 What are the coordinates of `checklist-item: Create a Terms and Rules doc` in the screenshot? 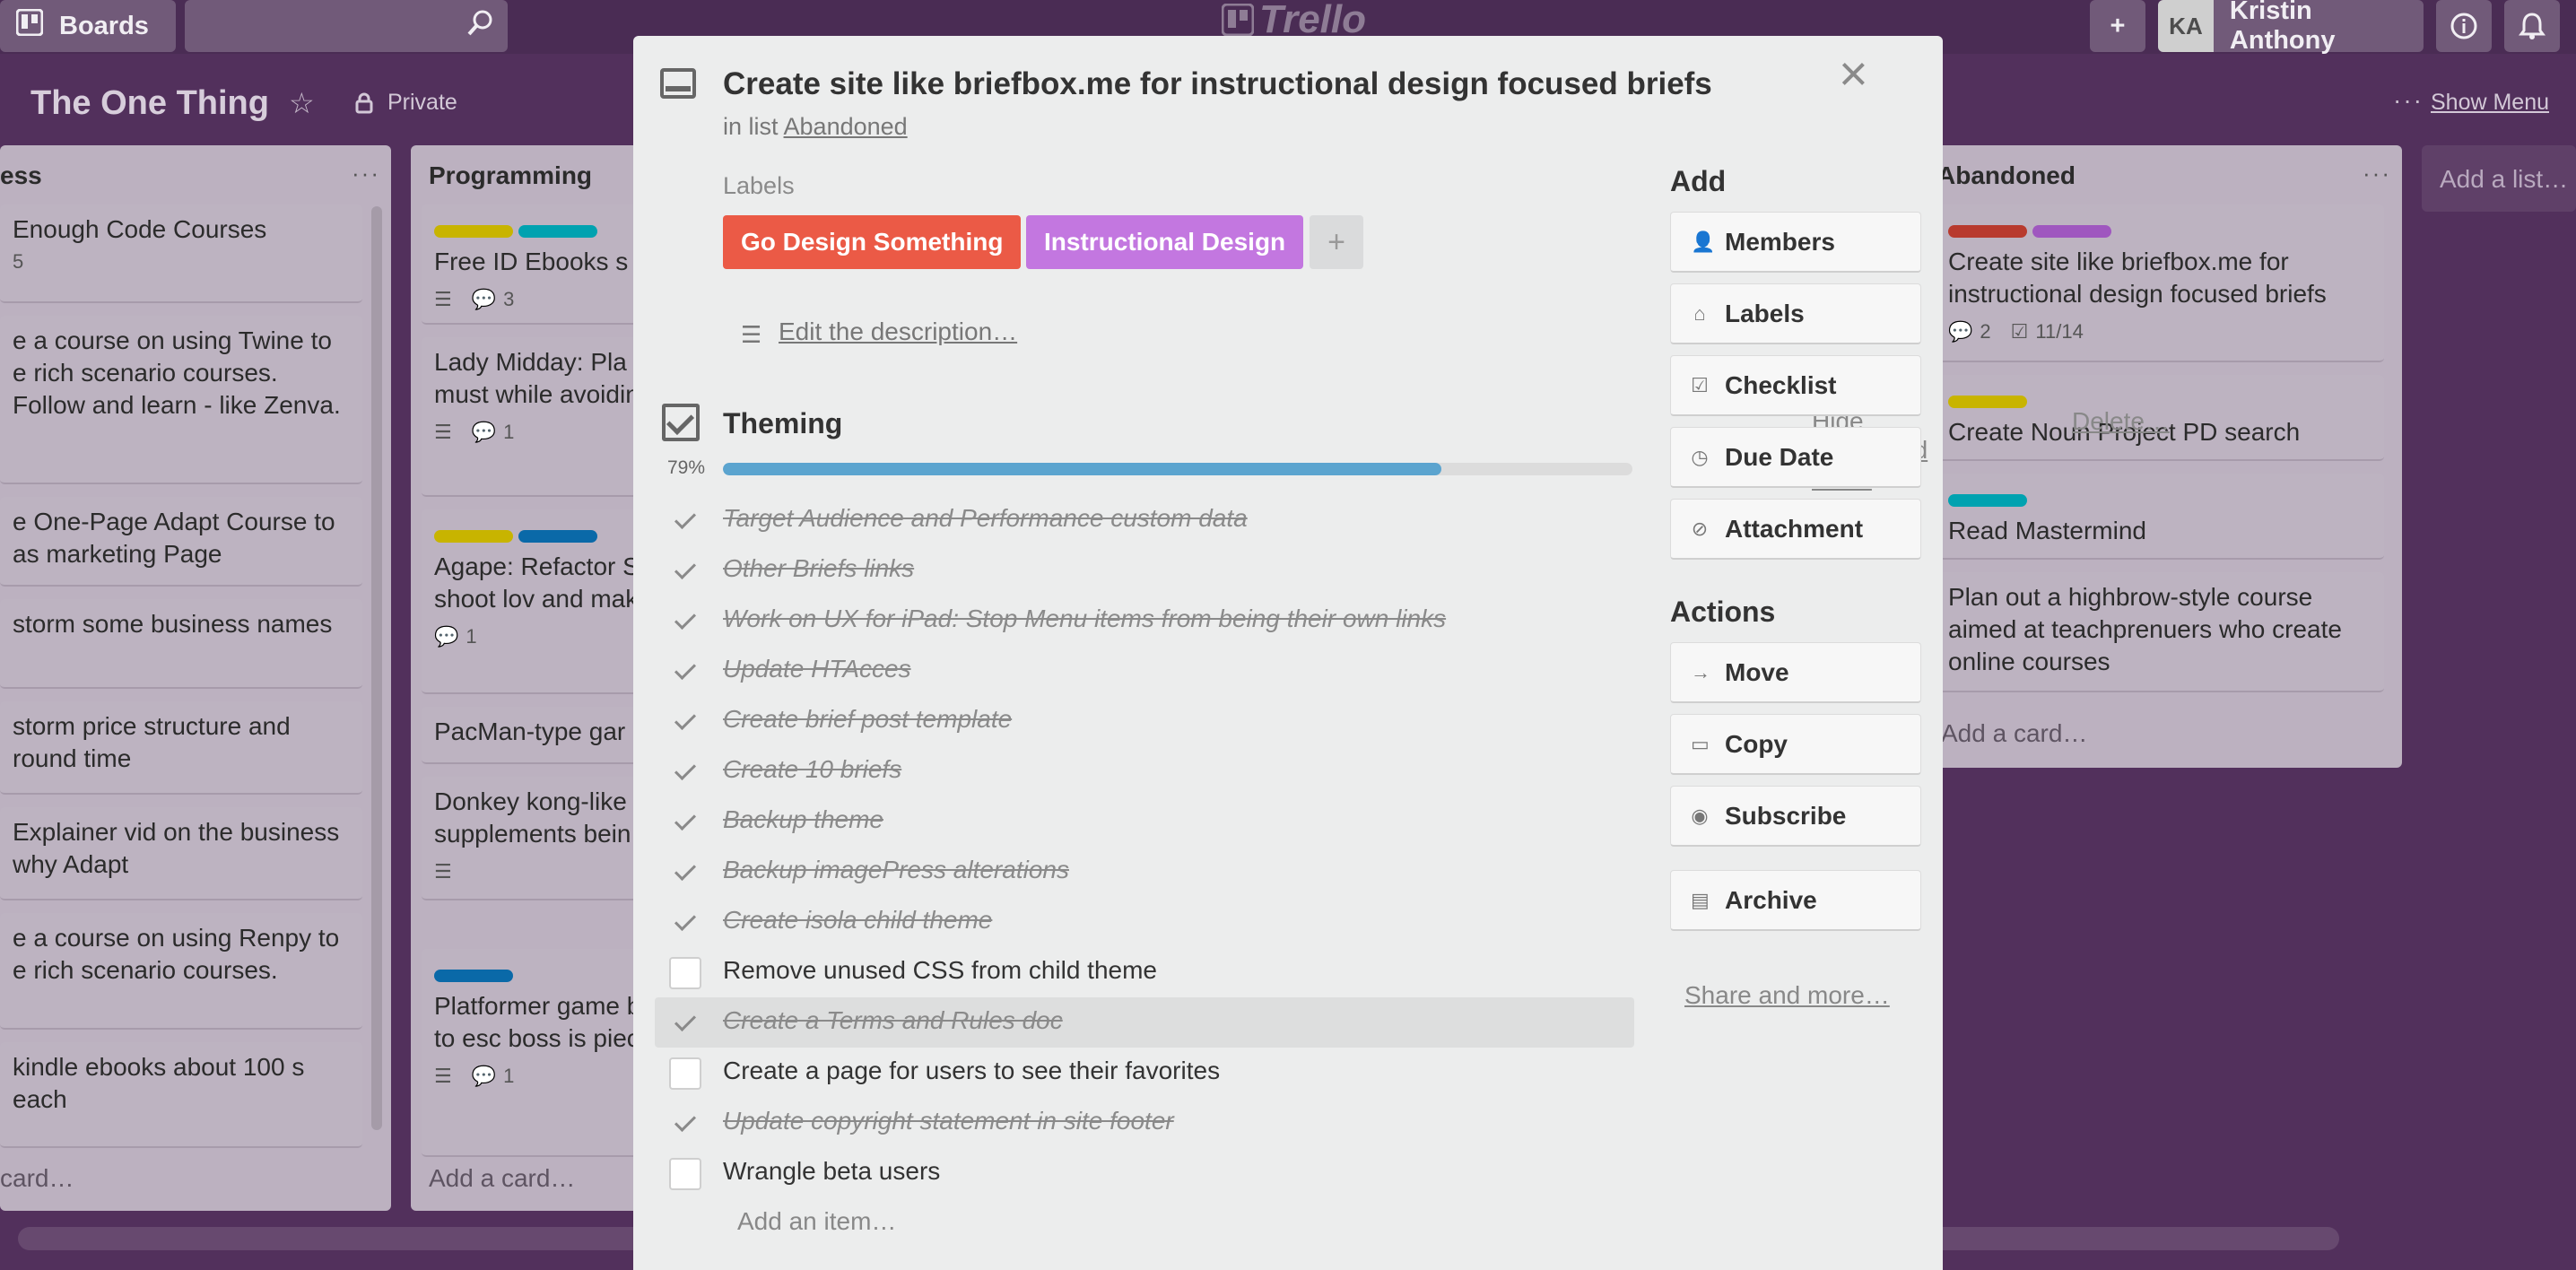 It's located at (1144, 1022).